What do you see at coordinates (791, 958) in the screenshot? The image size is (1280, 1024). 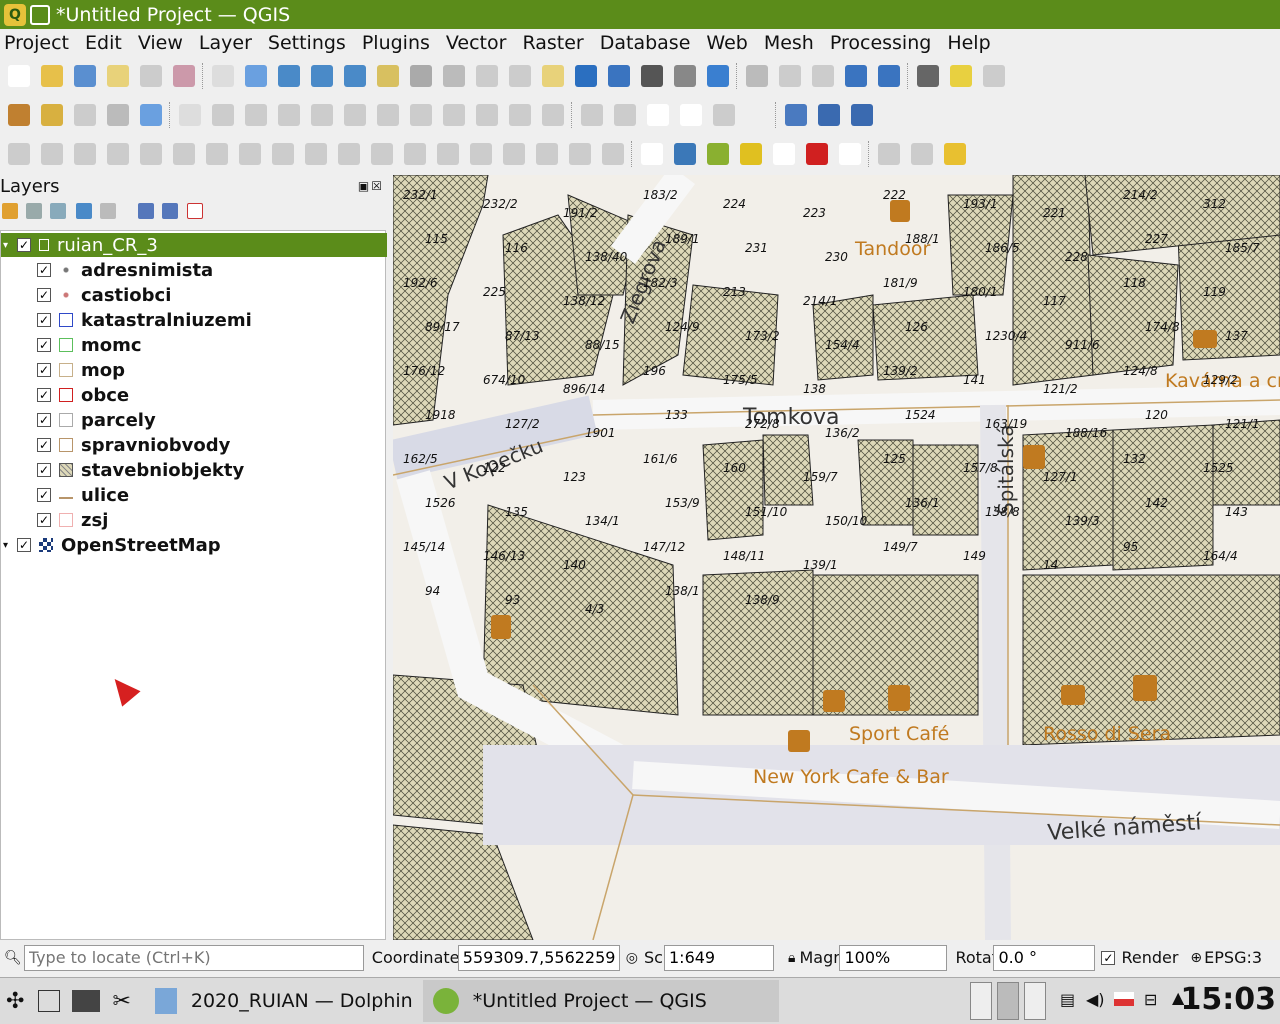 I see `lock-scale-icon: 🔒︎` at bounding box center [791, 958].